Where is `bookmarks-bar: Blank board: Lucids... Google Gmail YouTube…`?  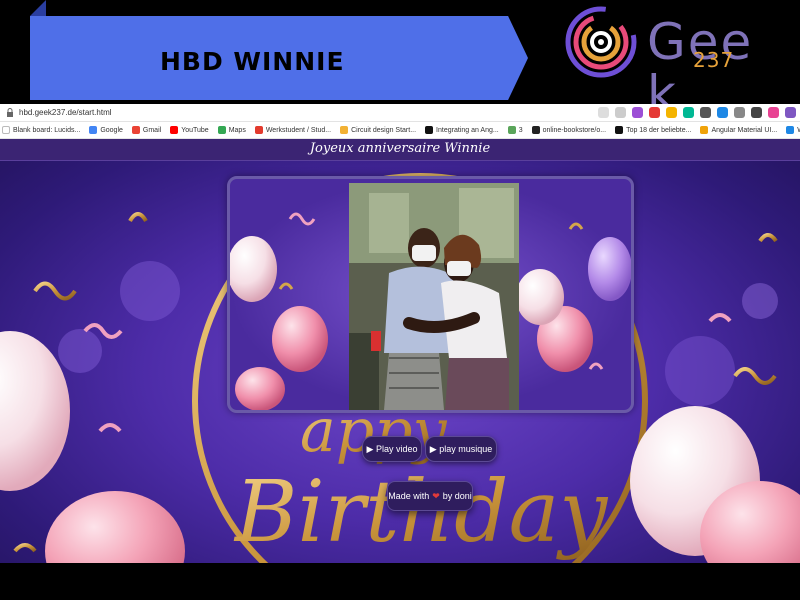 bookmarks-bar: Blank board: Lucids... Google Gmail YouTube… is located at coordinates (400, 130).